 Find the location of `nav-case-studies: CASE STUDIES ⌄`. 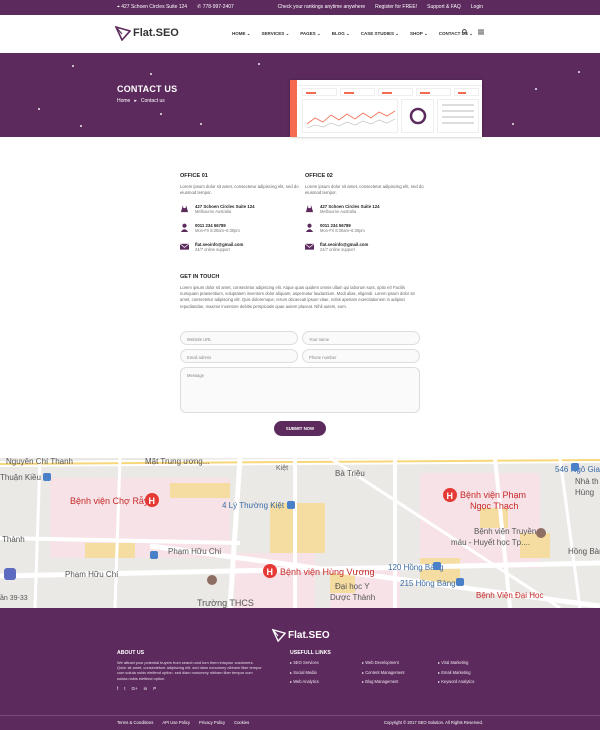

nav-case-studies: CASE STUDIES ⌄ is located at coordinates (380, 34).